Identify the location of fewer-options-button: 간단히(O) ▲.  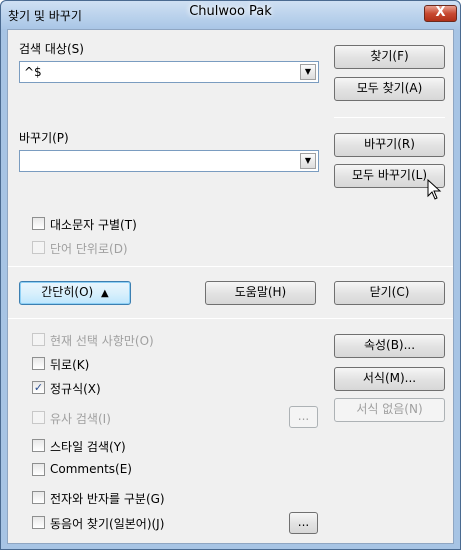
(75, 293).